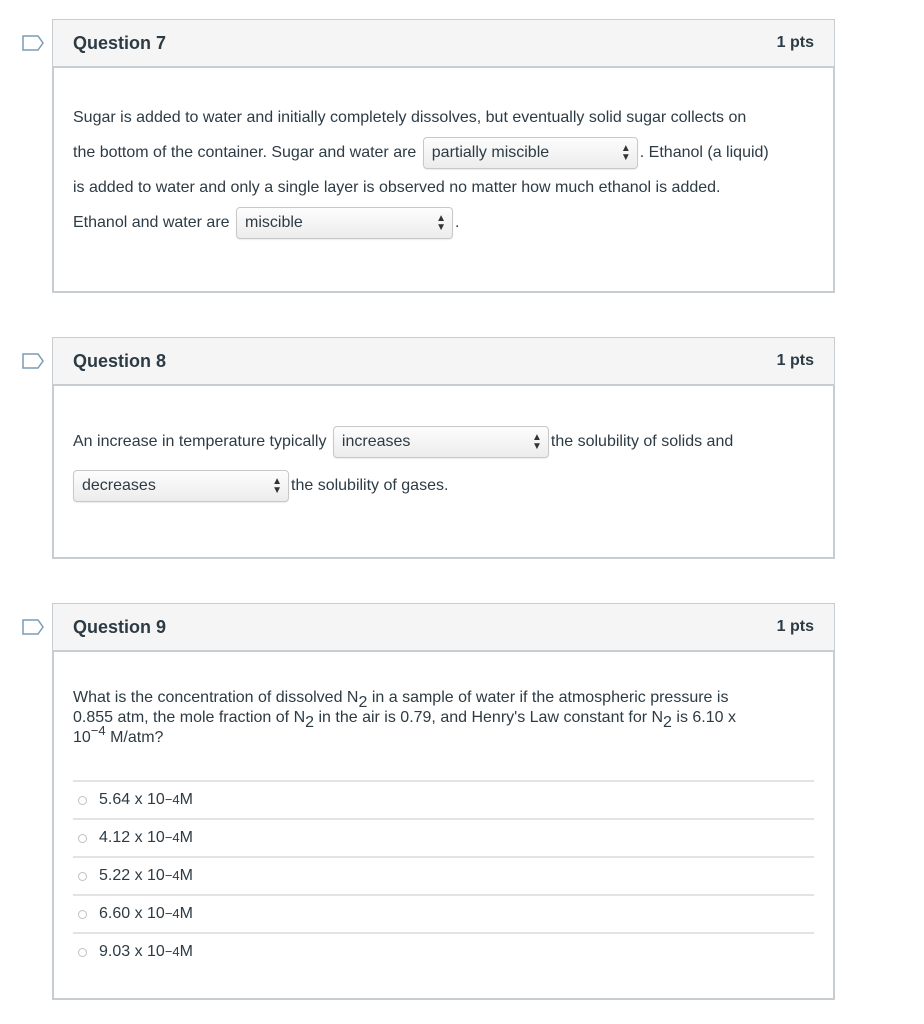 Image resolution: width=924 pixels, height=1024 pixels. I want to click on answer-option: 5.64 x 10 −4 M, so click(443, 799).